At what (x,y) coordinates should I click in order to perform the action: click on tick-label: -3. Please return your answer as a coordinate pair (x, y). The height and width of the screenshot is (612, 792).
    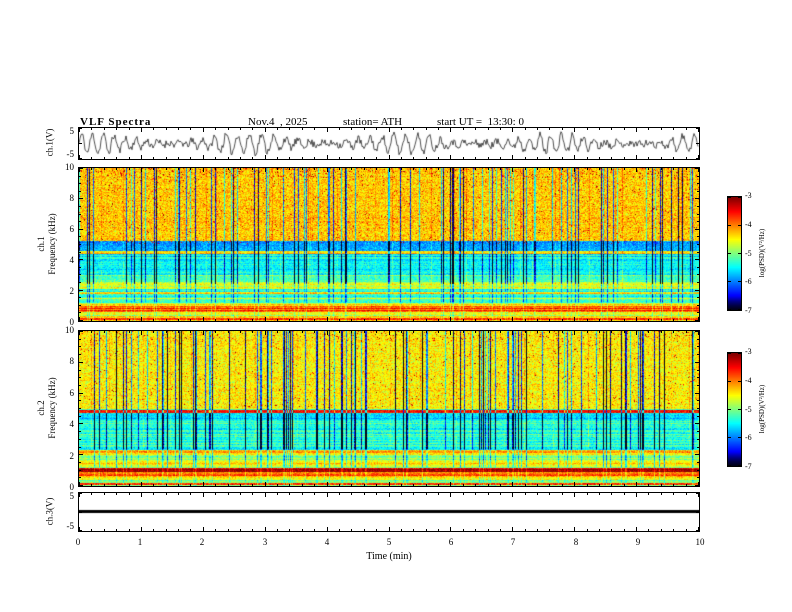
    Looking at the image, I should click on (748, 195).